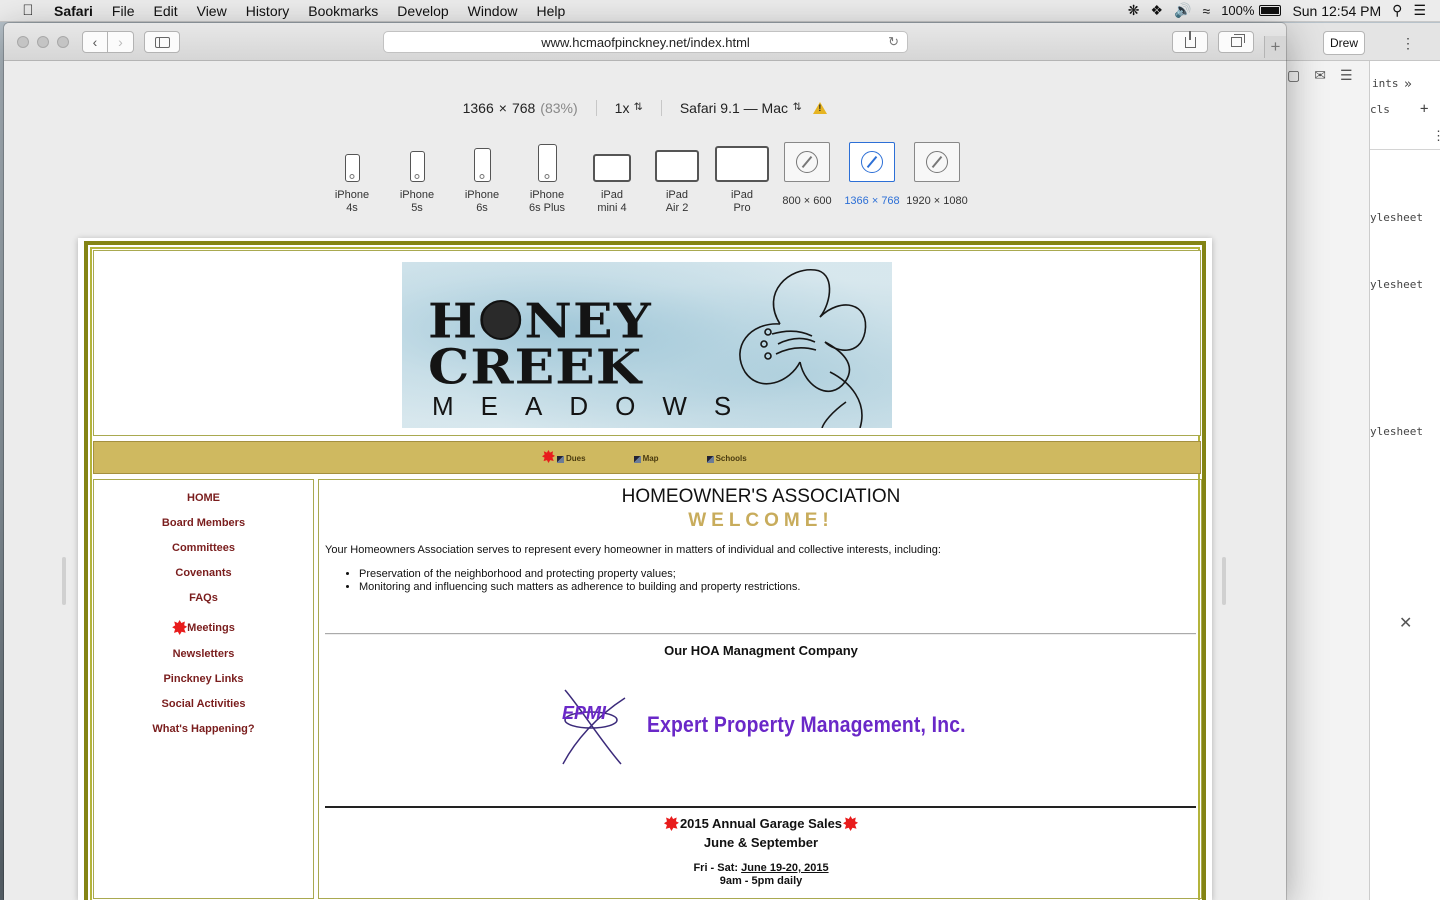 Image resolution: width=1440 pixels, height=900 pixels. What do you see at coordinates (73, 11) in the screenshot?
I see `menu-app-safari: Safari` at bounding box center [73, 11].